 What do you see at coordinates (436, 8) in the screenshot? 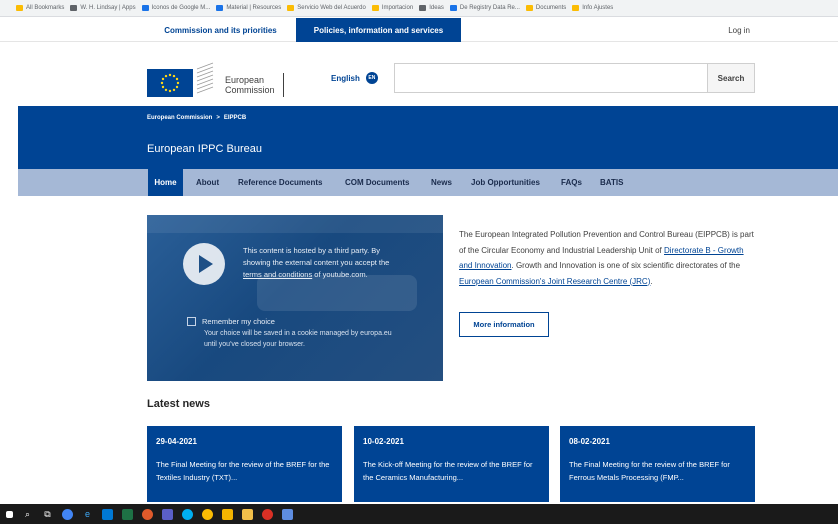
I see `bookmark-label: Ideas` at bounding box center [436, 8].